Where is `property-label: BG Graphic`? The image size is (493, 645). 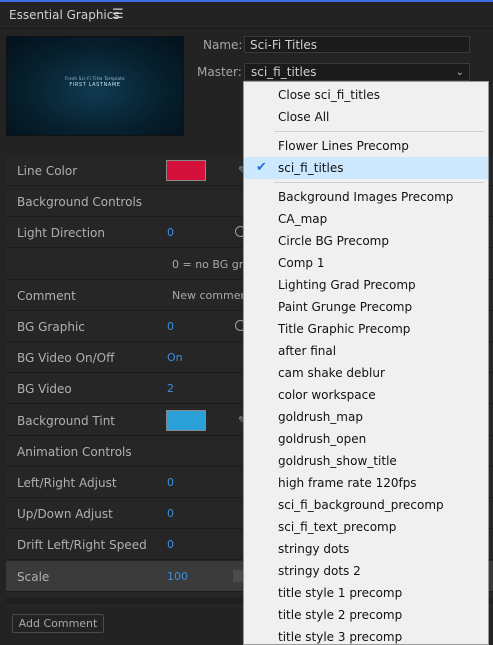
property-label: BG Graphic is located at coordinates (51, 327).